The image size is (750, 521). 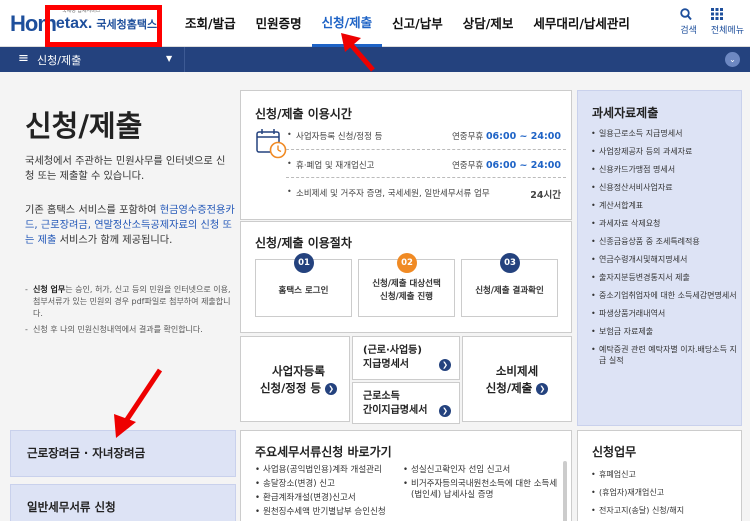 I want to click on step-label: 신청/제출 결과확인, so click(x=509, y=291).